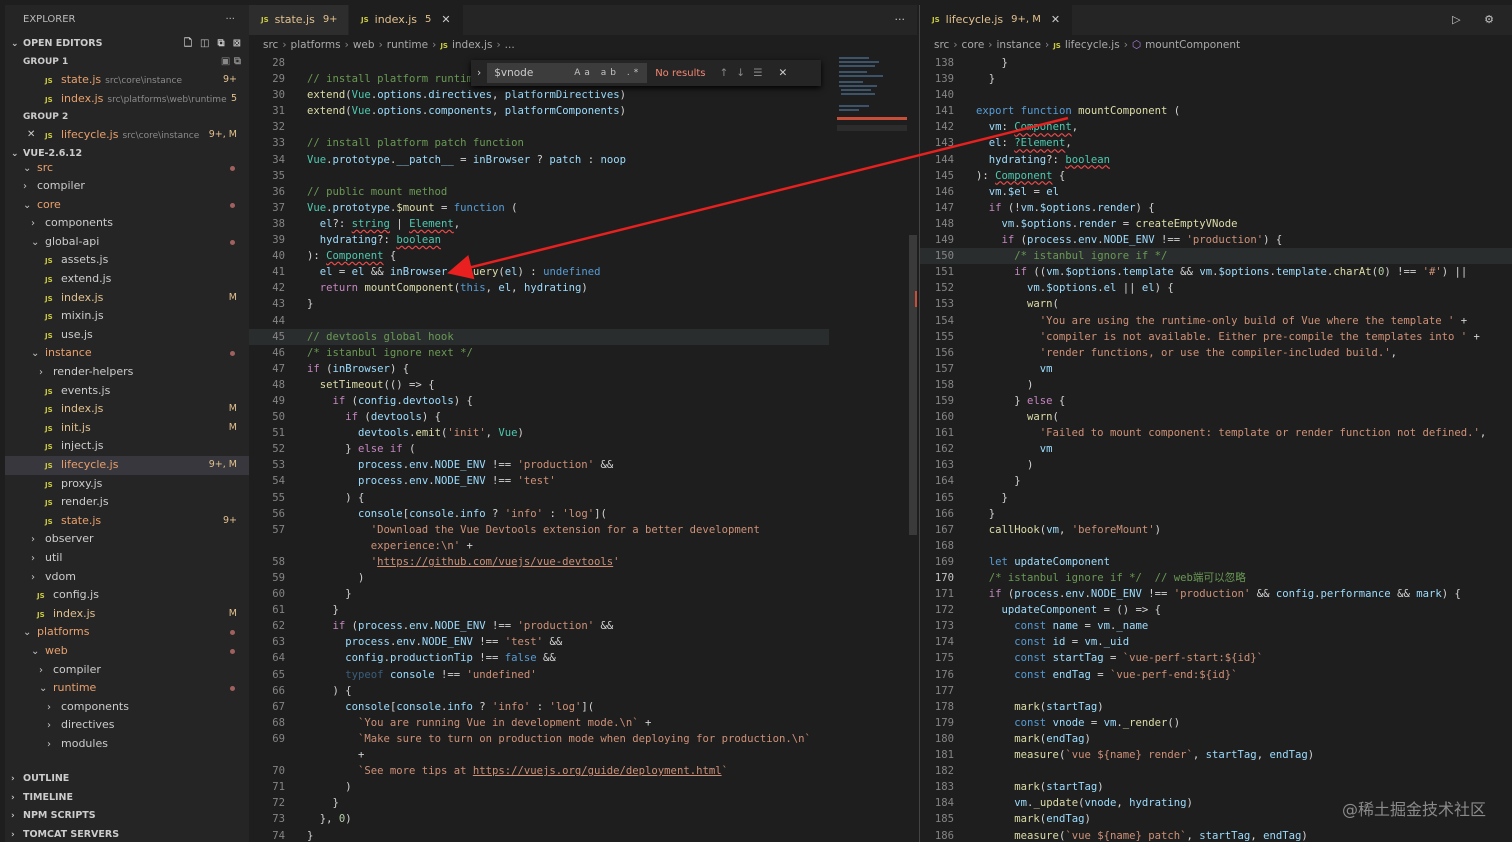 The width and height of the screenshot is (1512, 842). Describe the element at coordinates (567, 73) in the screenshot. I see `find-input: $vnode Aa ab .*` at that location.